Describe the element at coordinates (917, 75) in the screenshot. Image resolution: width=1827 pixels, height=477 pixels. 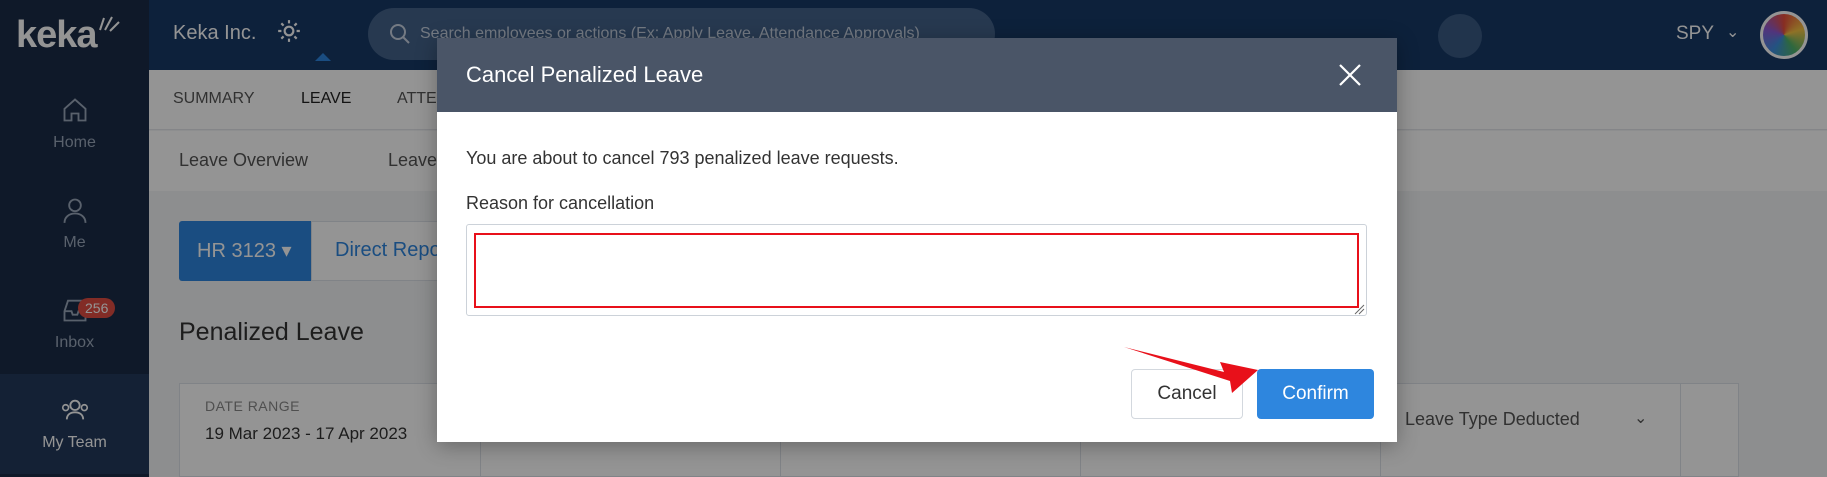
I see `dialog-header: Cancel Penalized Leave` at that location.